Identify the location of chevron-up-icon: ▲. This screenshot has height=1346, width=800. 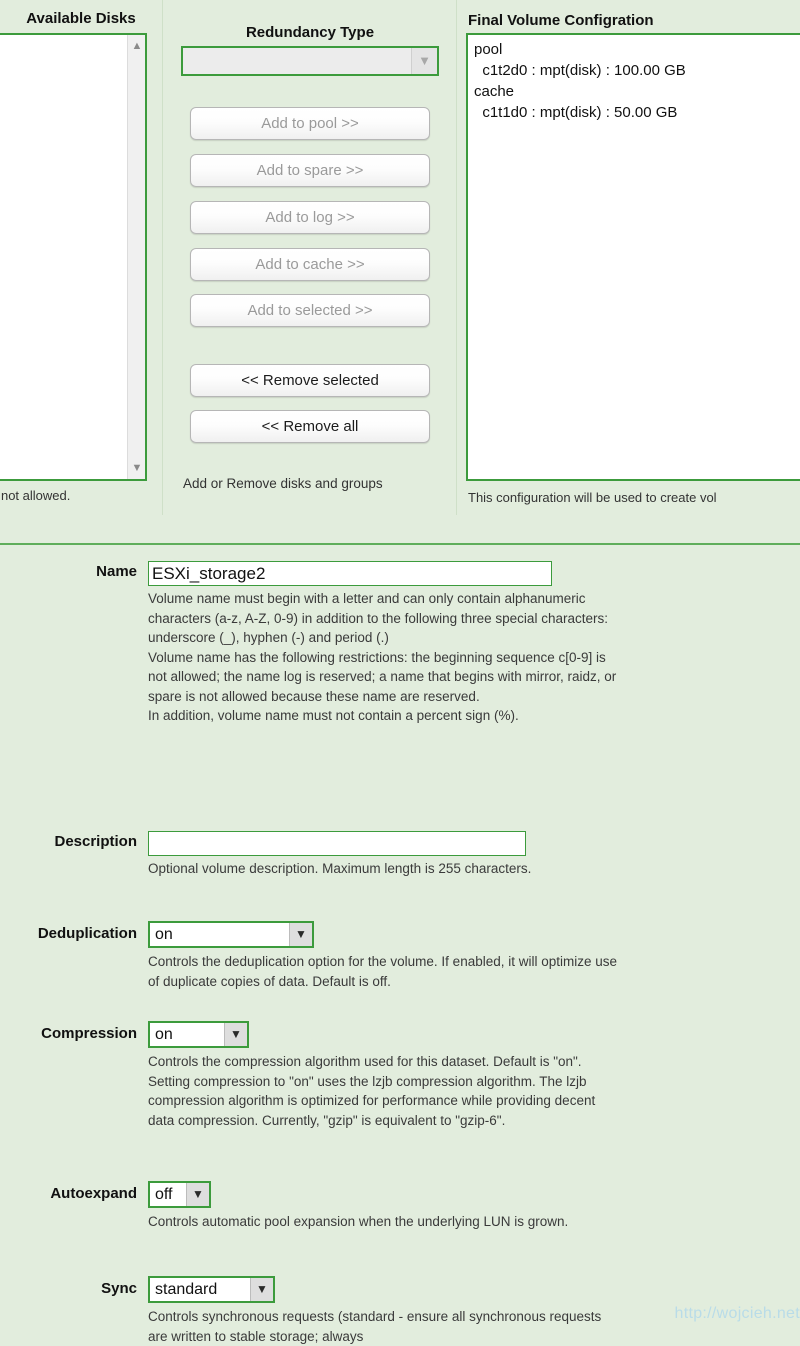
(137, 46).